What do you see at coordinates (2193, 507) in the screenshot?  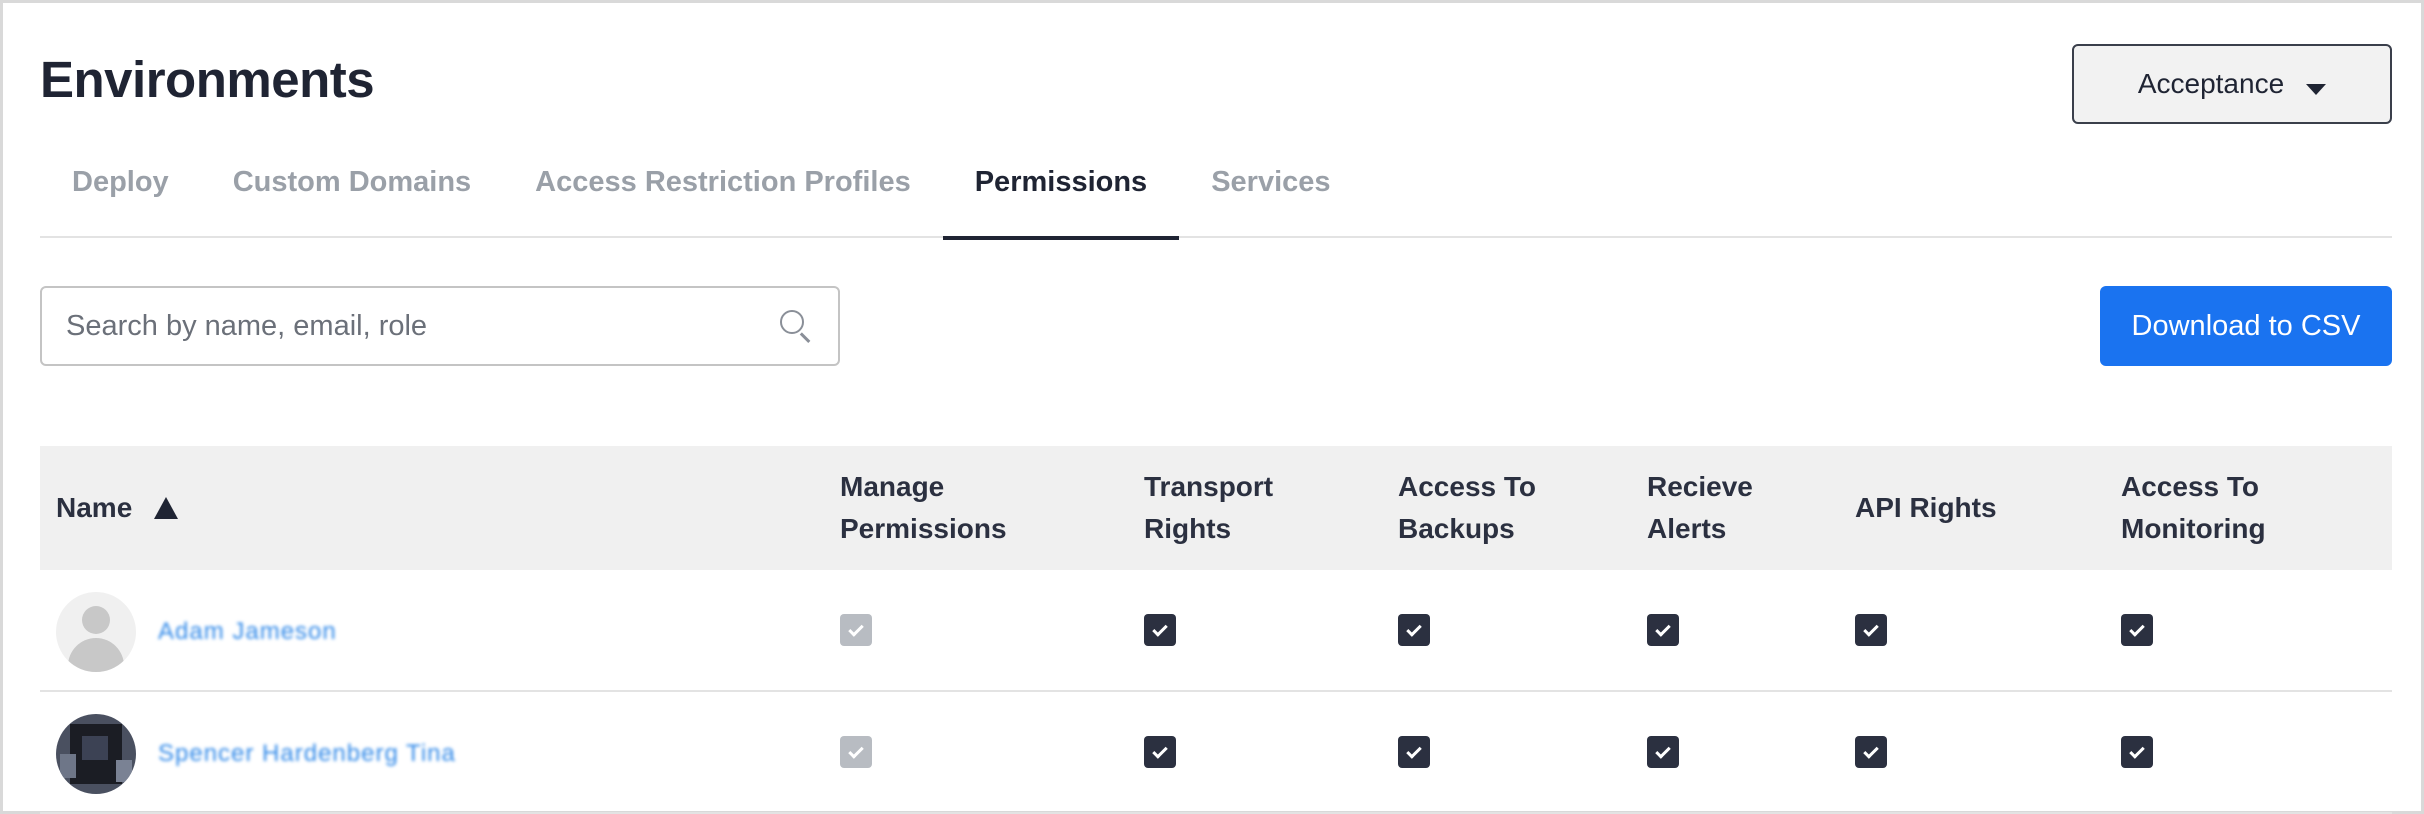 I see `column-header-access-to-monitoring: Access To Monitoring` at bounding box center [2193, 507].